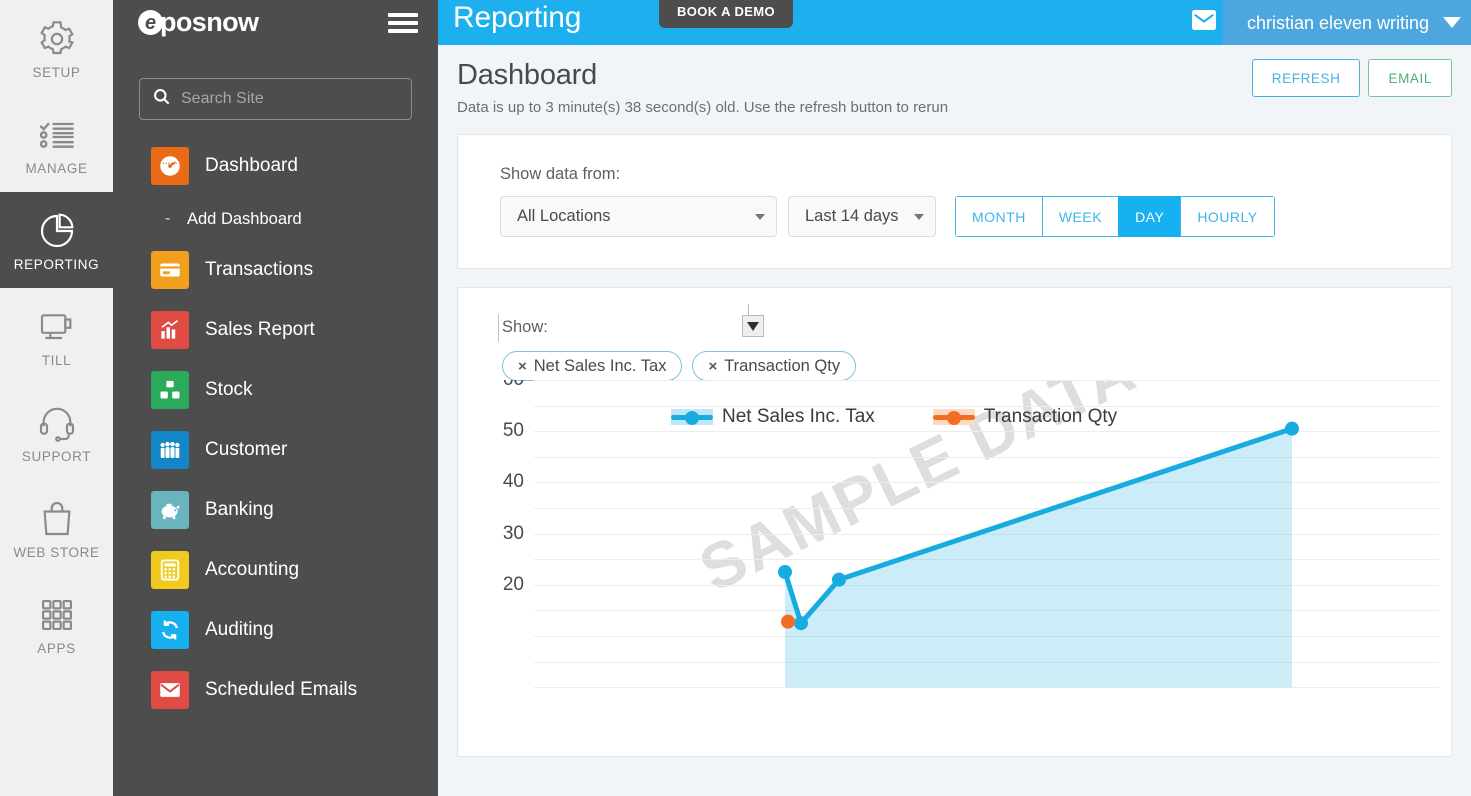 The image size is (1471, 796). What do you see at coordinates (1338, 22) in the screenshot?
I see `user-name: christian eleven writing` at bounding box center [1338, 22].